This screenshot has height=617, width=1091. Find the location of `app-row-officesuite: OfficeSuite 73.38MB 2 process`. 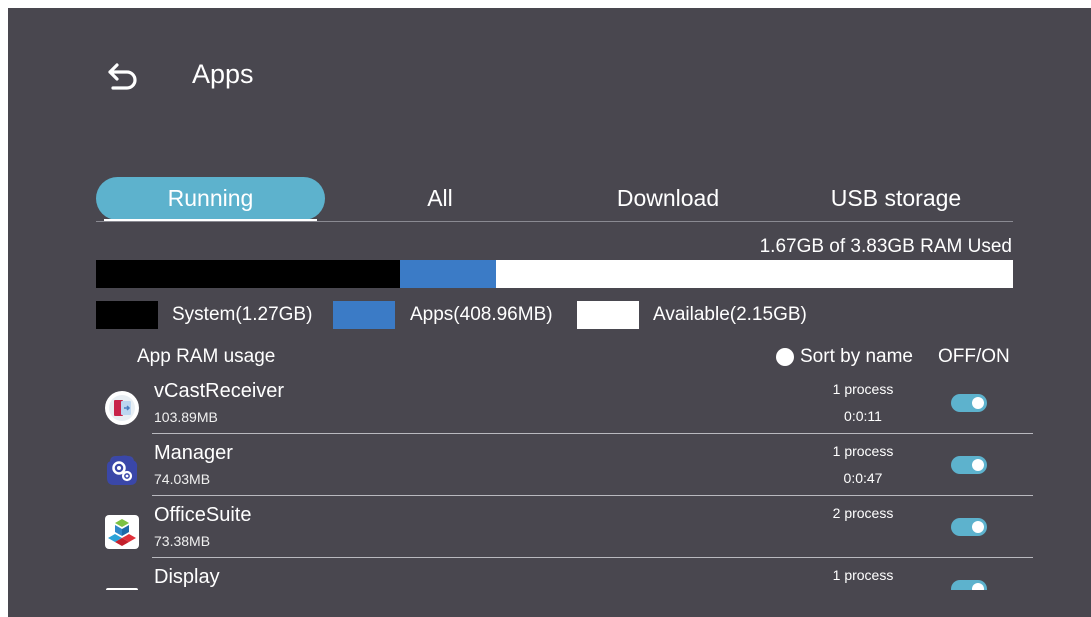

app-row-officesuite: OfficeSuite 73.38MB 2 process is located at coordinates (549, 529).